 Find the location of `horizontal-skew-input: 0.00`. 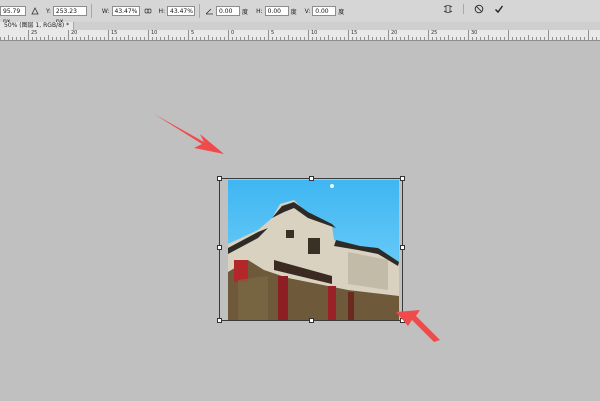

horizontal-skew-input: 0.00 is located at coordinates (276, 11).